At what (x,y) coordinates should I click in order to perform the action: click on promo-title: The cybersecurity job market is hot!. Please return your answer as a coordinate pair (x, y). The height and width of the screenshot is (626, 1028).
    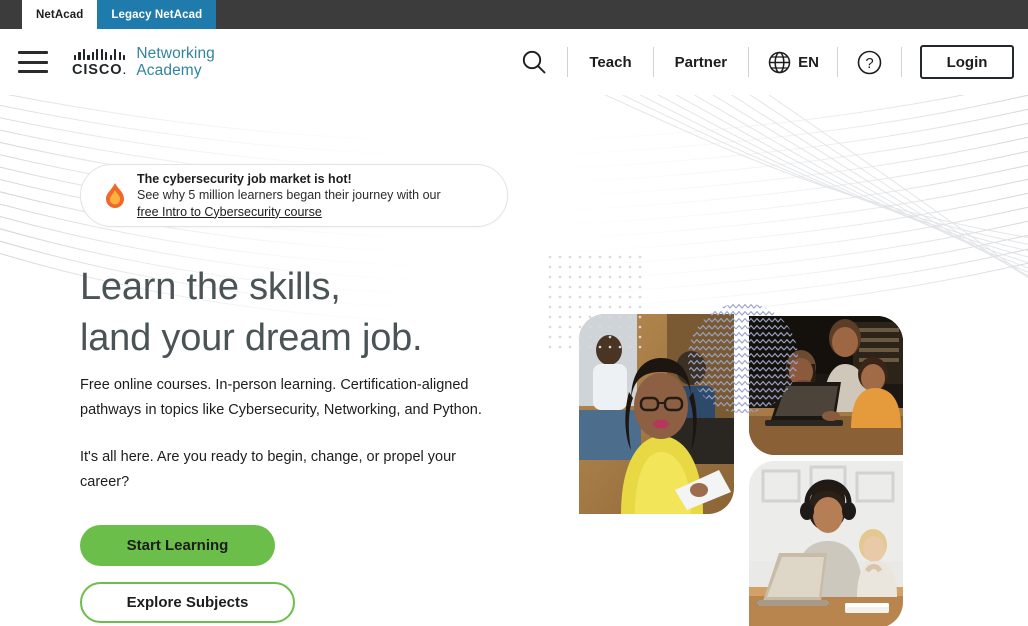
    Looking at the image, I should click on (244, 178).